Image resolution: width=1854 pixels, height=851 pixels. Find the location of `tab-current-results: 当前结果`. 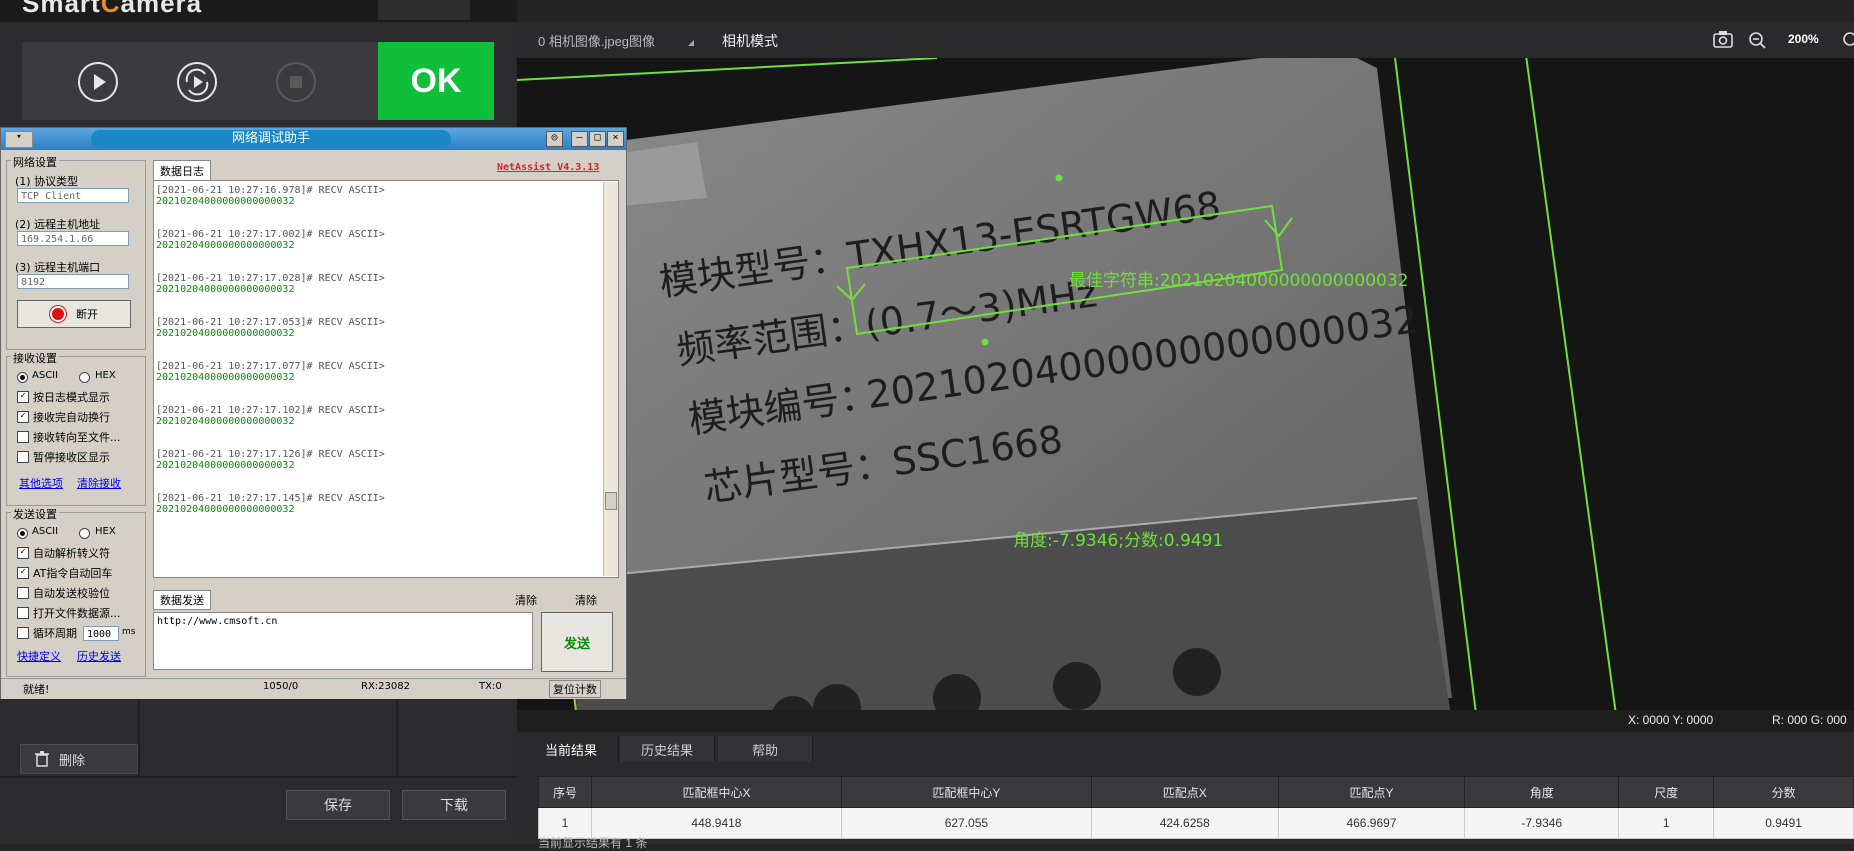

tab-current-results: 当前结果 is located at coordinates (571, 749).